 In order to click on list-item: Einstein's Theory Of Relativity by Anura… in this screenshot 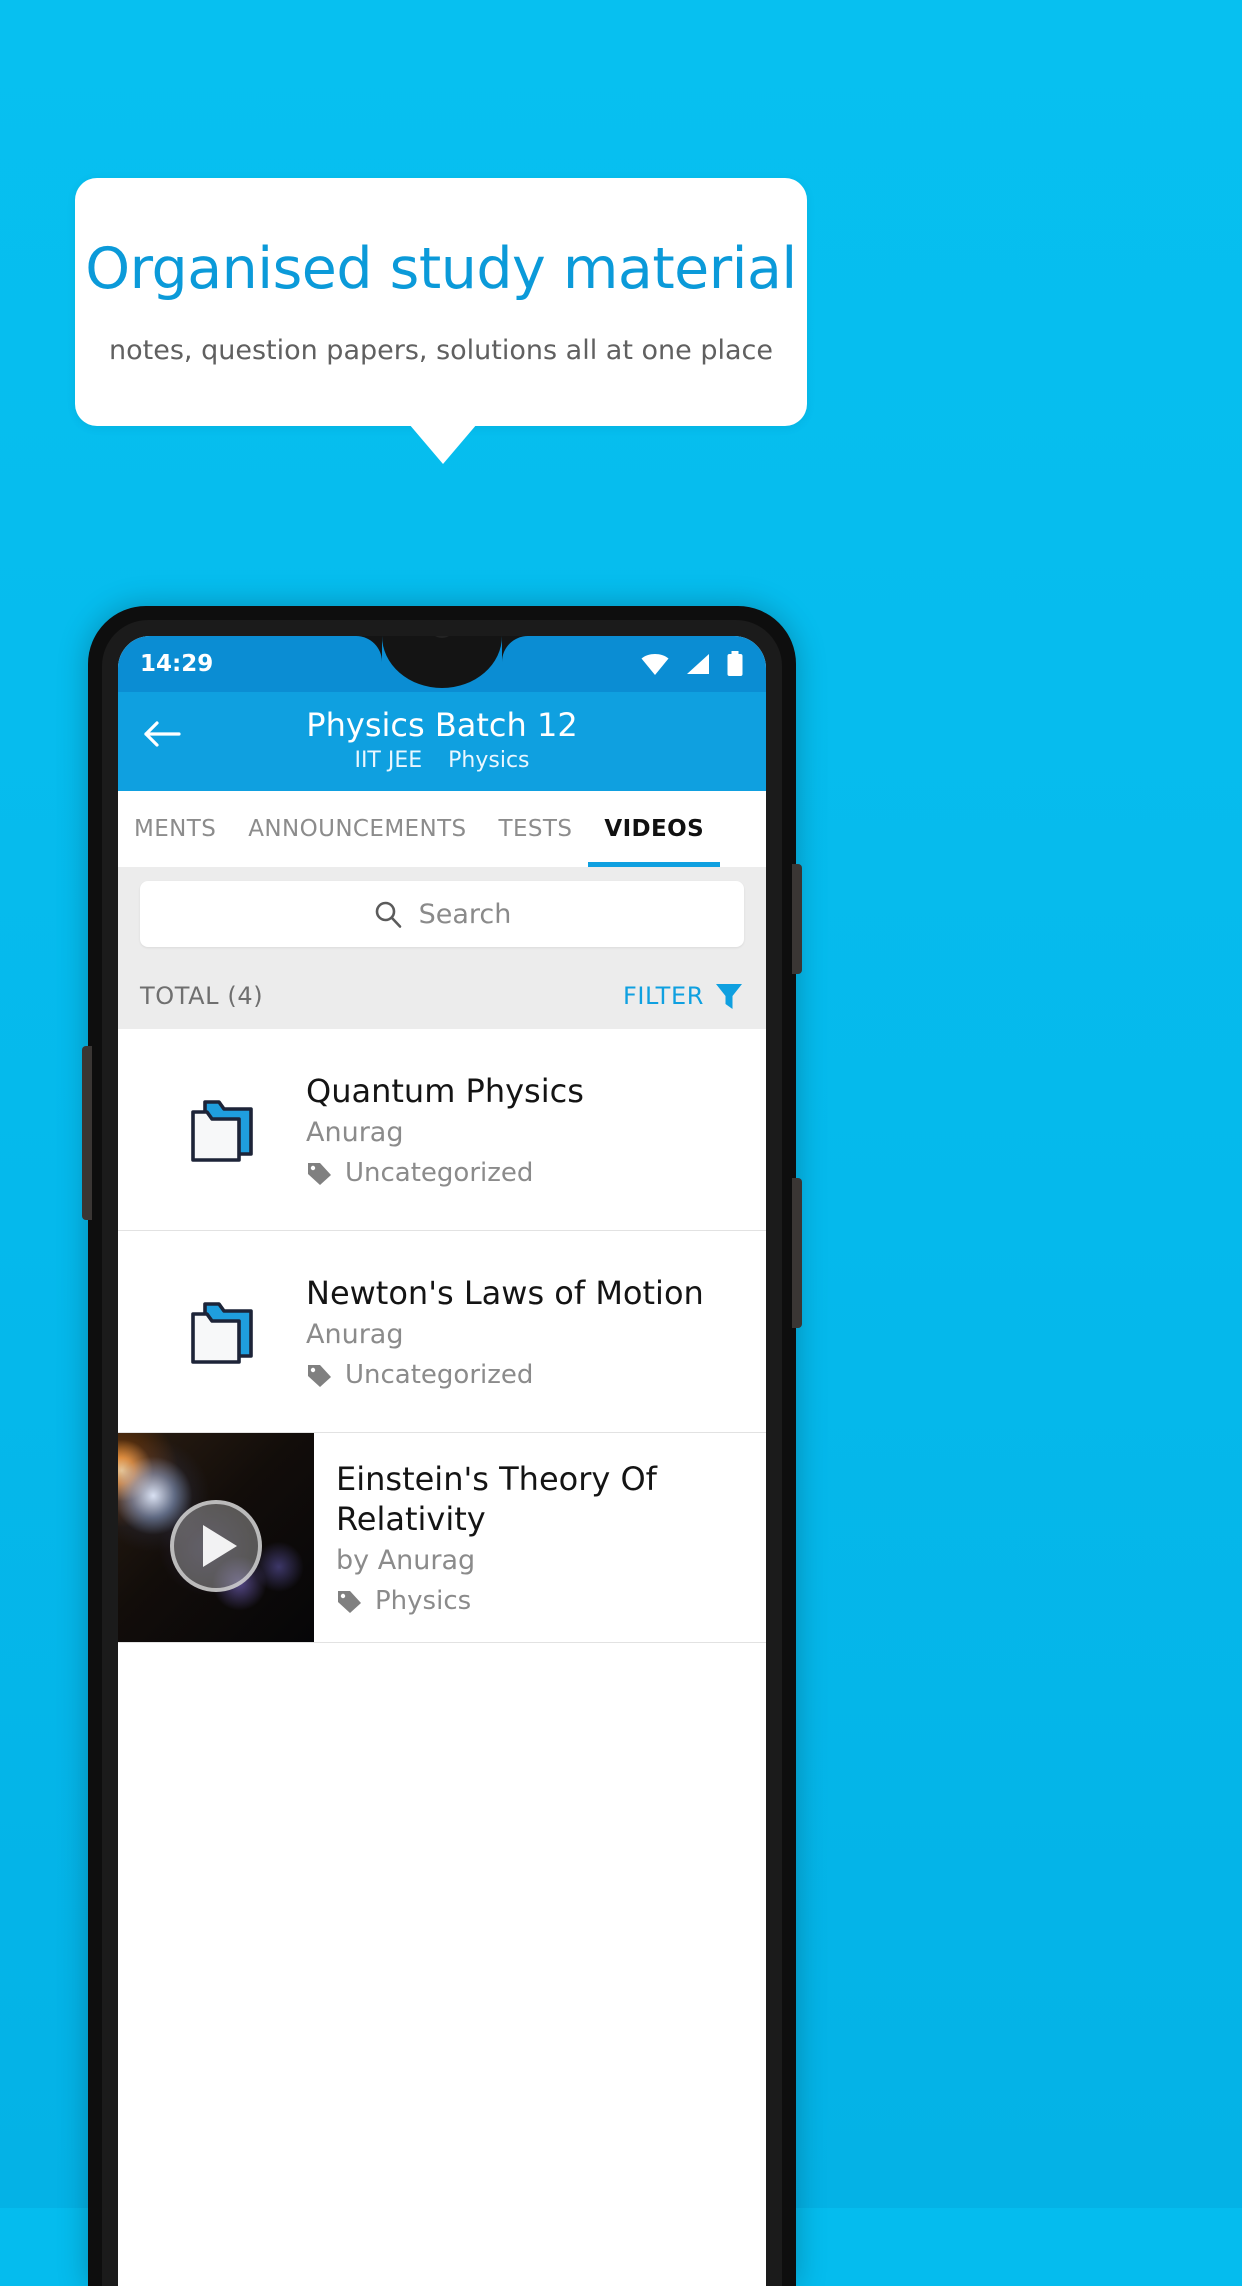, I will do `click(442, 1538)`.